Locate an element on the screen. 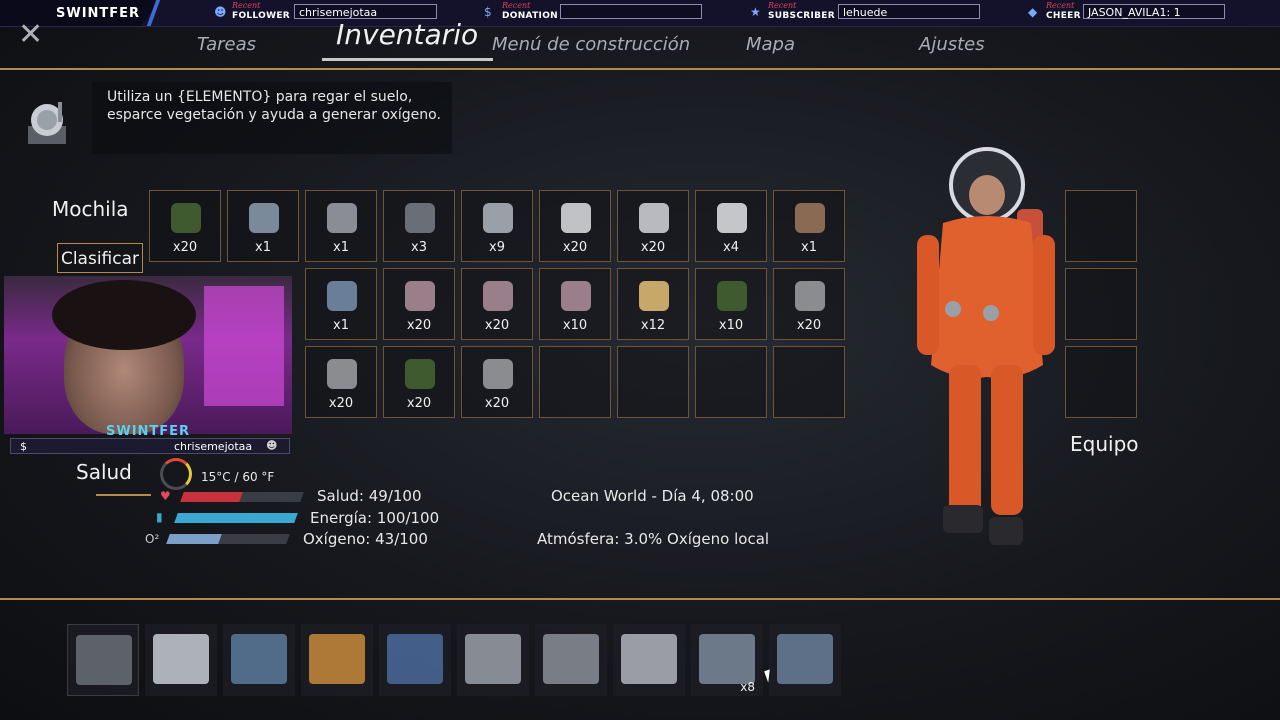 This screenshot has width=1280, height=720. energy-text: Energía: 100/100 is located at coordinates (375, 518).